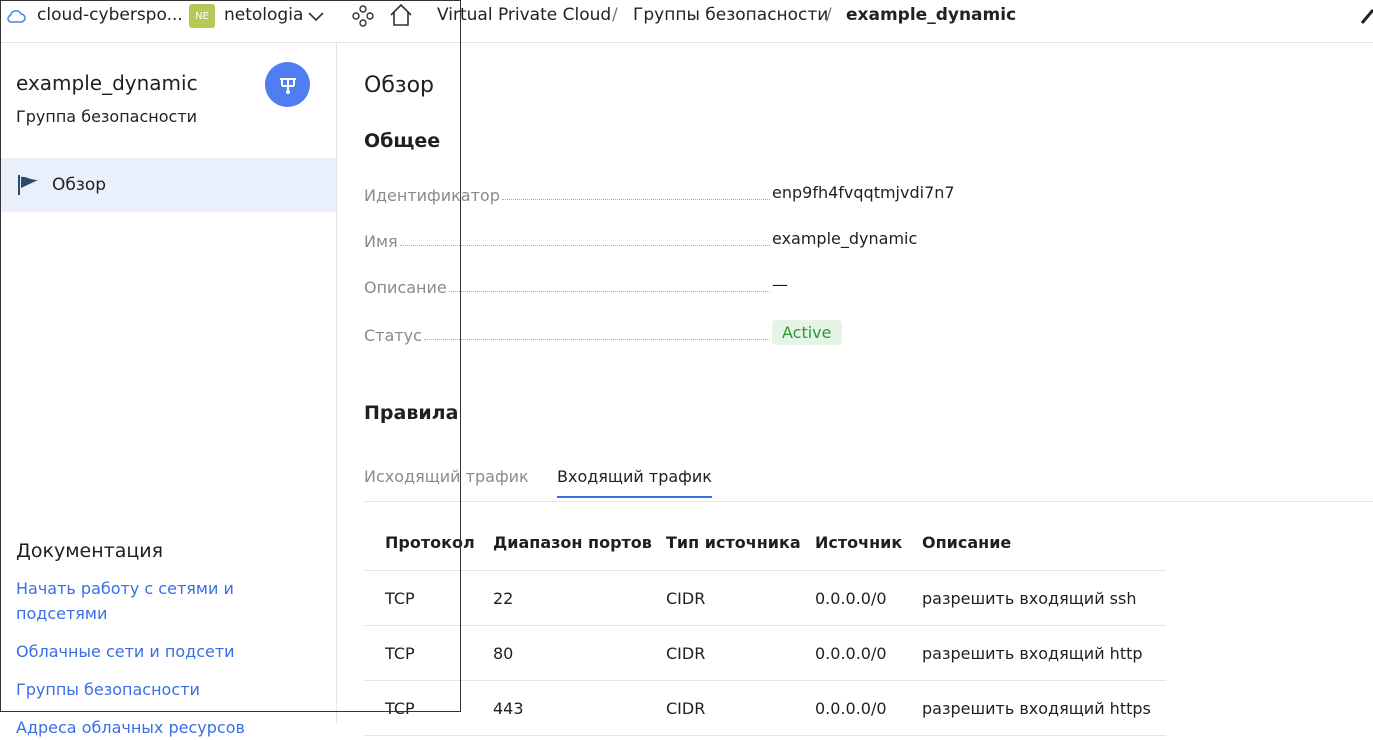 Image resolution: width=1373 pixels, height=740 pixels. I want to click on docs-heading: Документация, so click(90, 551).